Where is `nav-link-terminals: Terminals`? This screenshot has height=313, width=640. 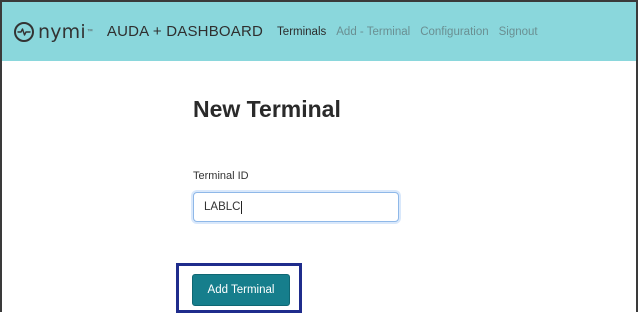
nav-link-terminals: Terminals is located at coordinates (301, 32).